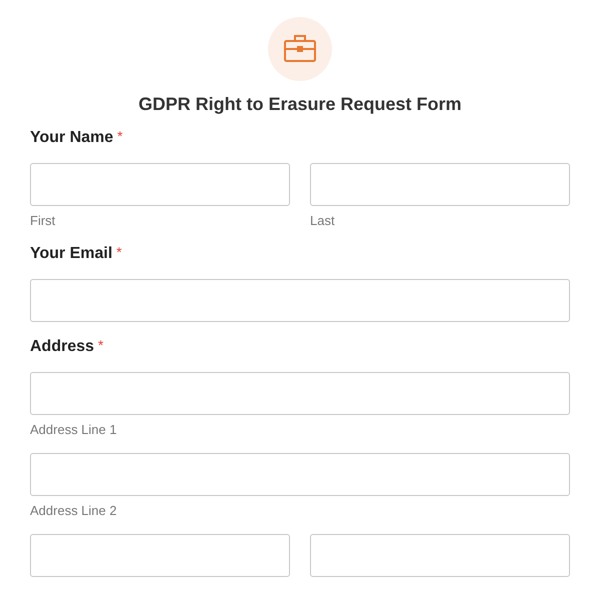  What do you see at coordinates (74, 430) in the screenshot?
I see `field-sublabel: Address Line 1` at bounding box center [74, 430].